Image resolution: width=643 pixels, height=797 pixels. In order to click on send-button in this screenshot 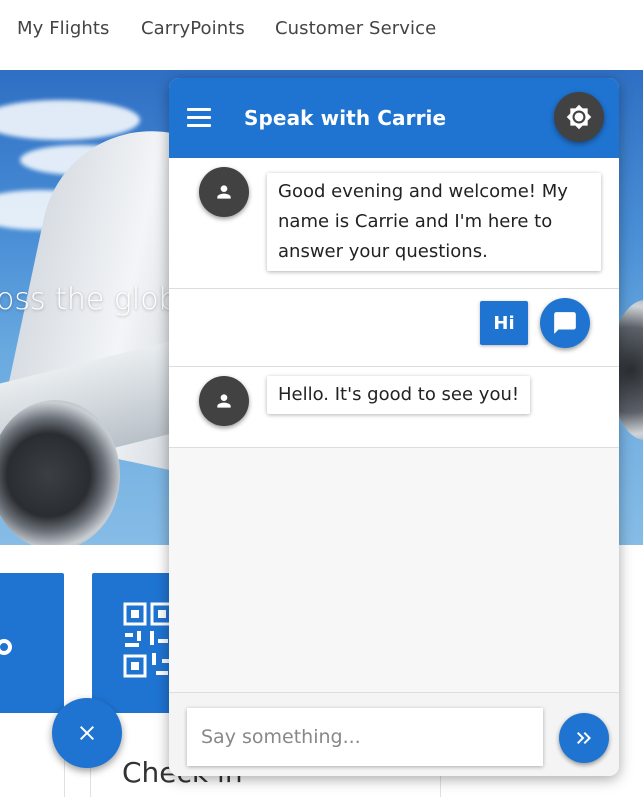, I will do `click(584, 738)`.